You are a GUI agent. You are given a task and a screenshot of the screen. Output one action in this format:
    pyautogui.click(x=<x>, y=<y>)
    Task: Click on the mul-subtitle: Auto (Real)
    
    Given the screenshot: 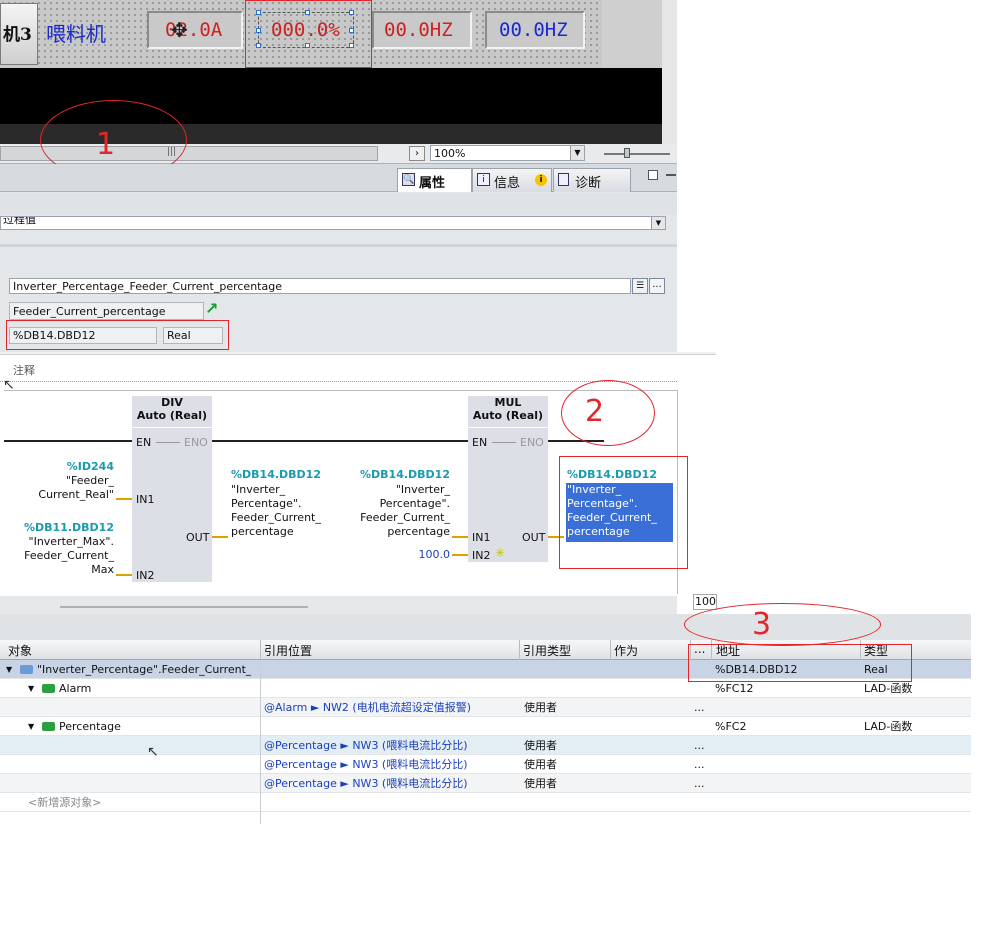 What is the action you would take?
    pyautogui.click(x=508, y=415)
    